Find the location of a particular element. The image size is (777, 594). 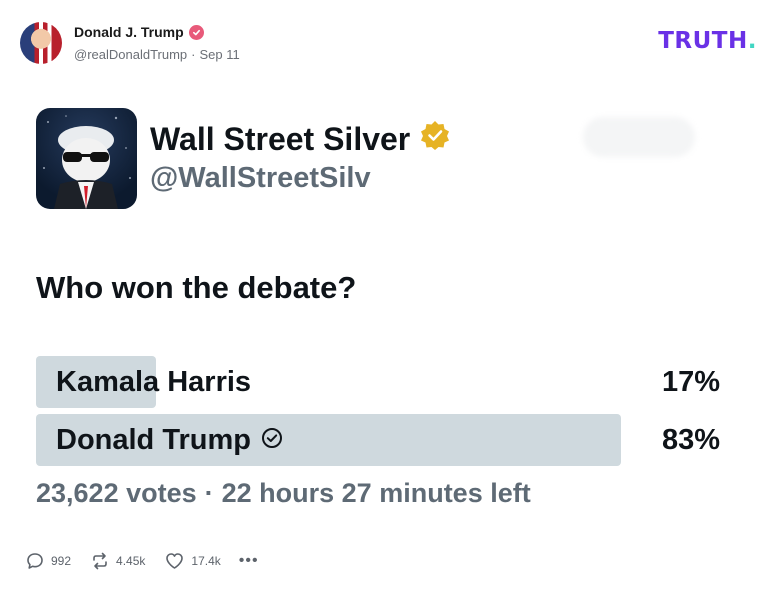

author-avatar is located at coordinates (41, 43).